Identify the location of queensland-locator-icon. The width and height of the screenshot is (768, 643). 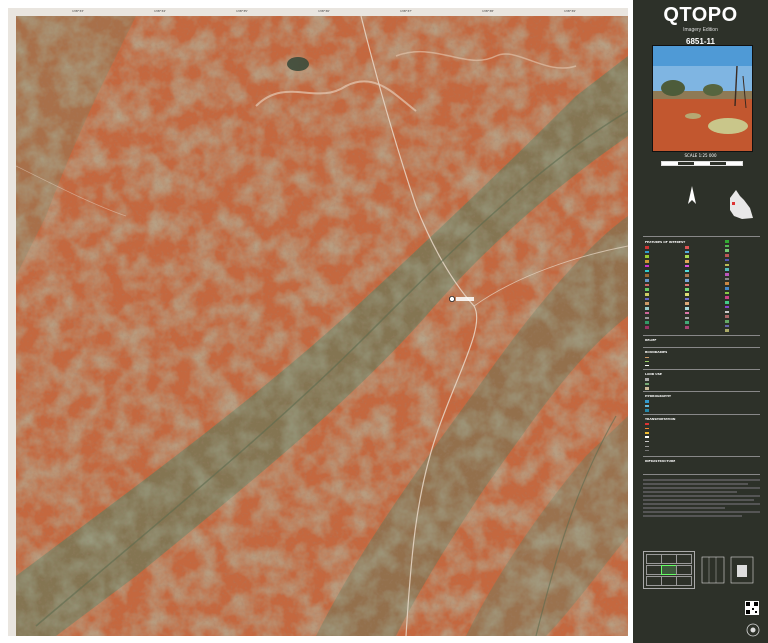
(741, 207).